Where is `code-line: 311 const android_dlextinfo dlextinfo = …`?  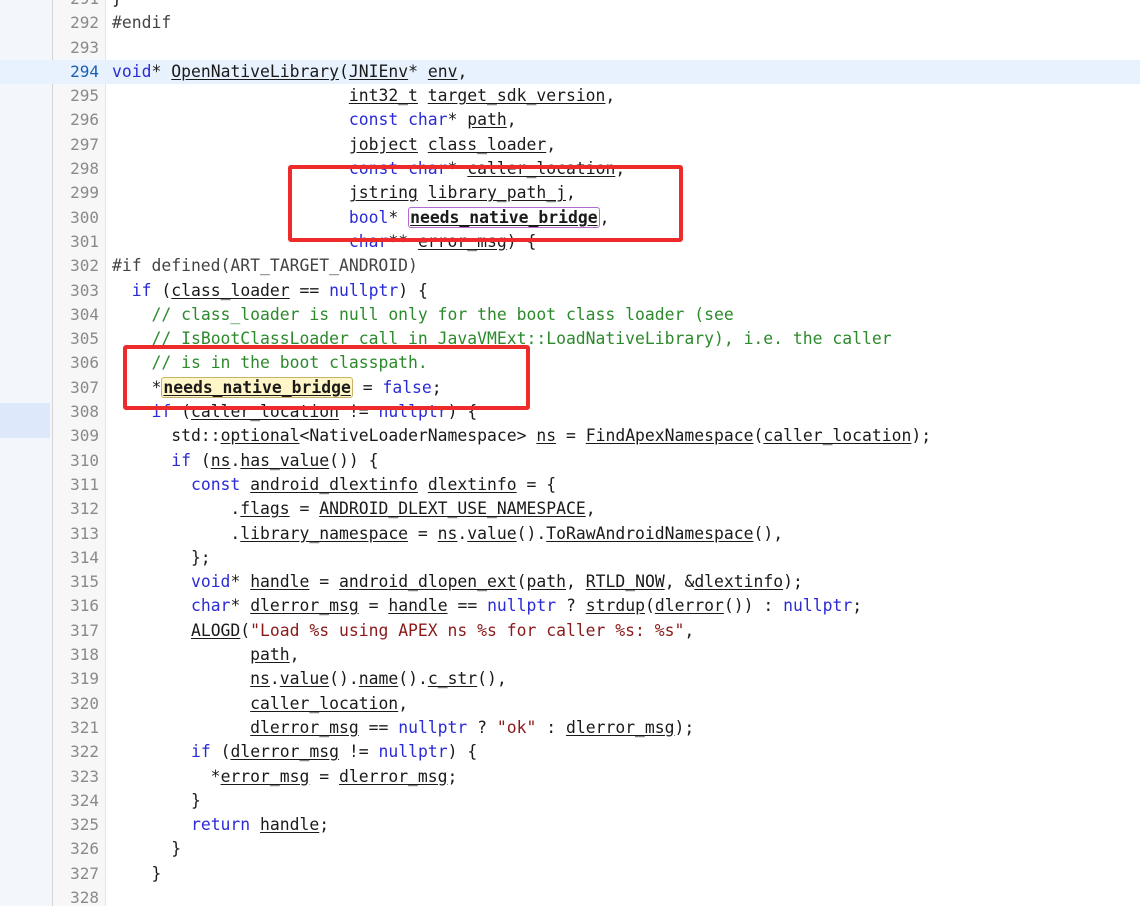
code-line: 311 const android_dlextinfo dlextinfo = … is located at coordinates (570, 485).